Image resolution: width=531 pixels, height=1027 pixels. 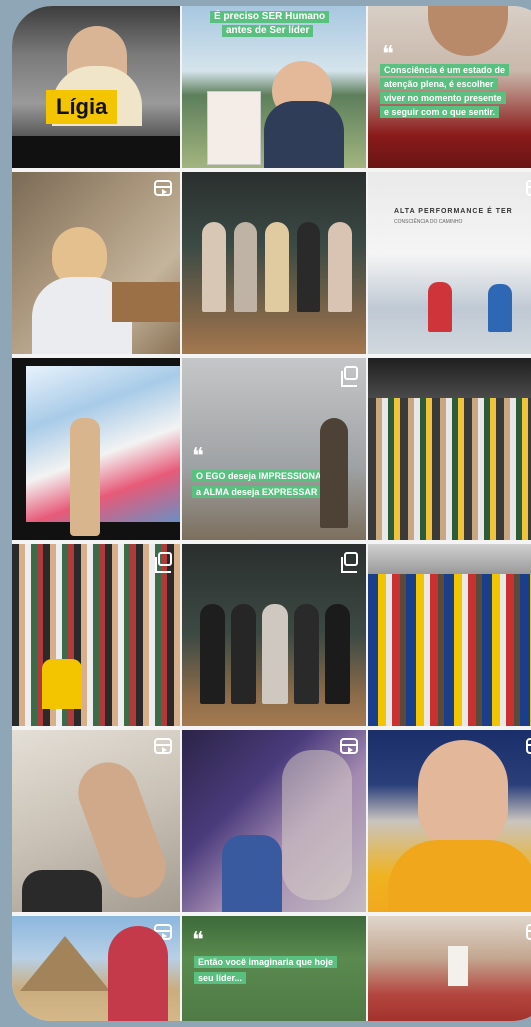 What do you see at coordinates (103, 444) in the screenshot?
I see `stage-screen` at bounding box center [103, 444].